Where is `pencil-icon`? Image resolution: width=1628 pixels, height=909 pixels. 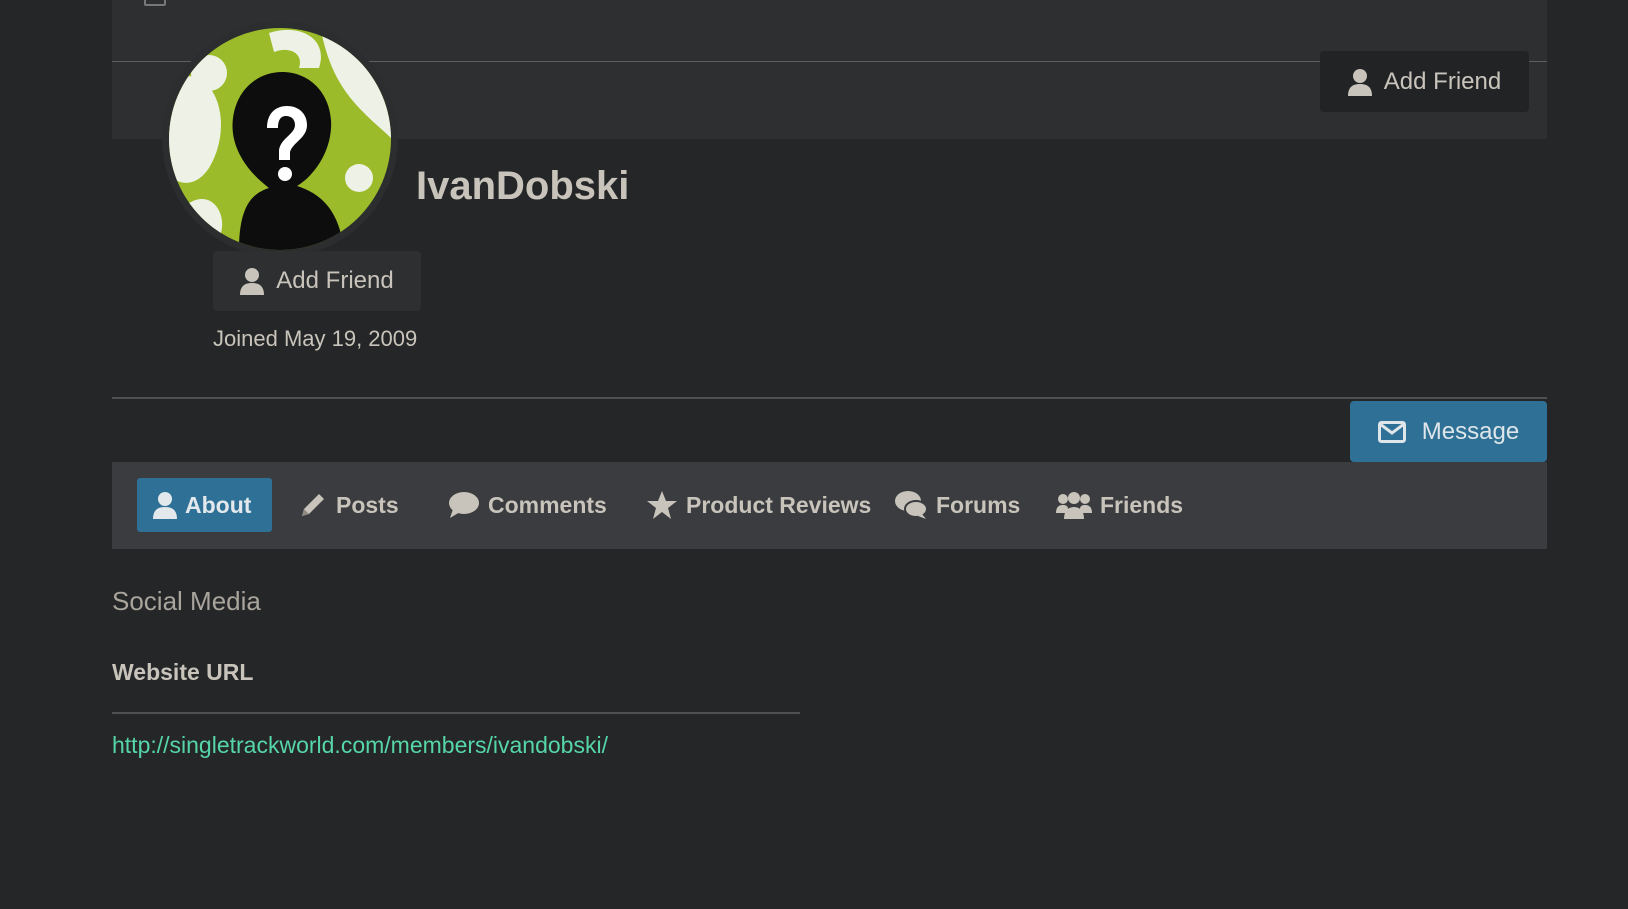 pencil-icon is located at coordinates (313, 505).